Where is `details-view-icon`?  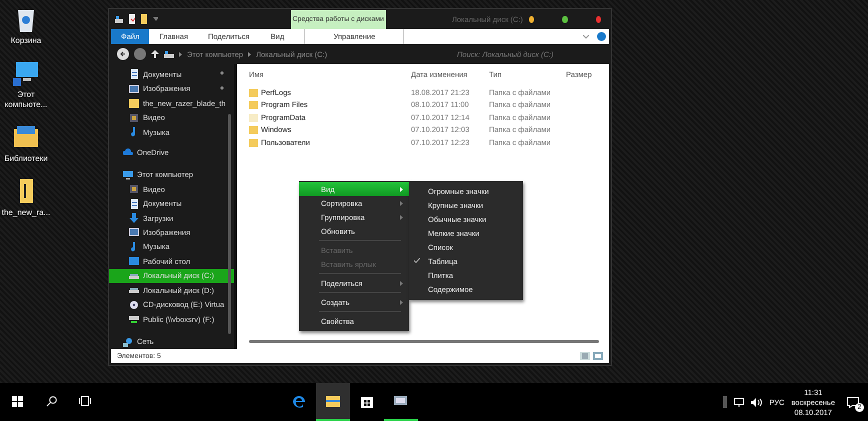 details-view-icon is located at coordinates (585, 356).